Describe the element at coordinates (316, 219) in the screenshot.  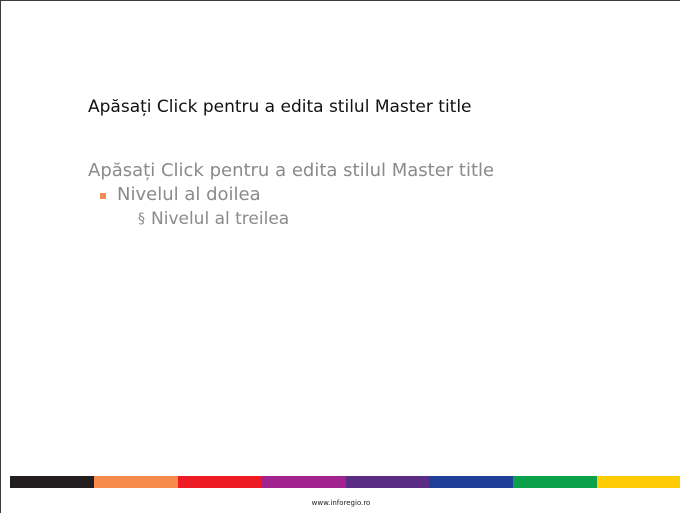
I see `body-level-3: § Nivelul al treilea` at that location.